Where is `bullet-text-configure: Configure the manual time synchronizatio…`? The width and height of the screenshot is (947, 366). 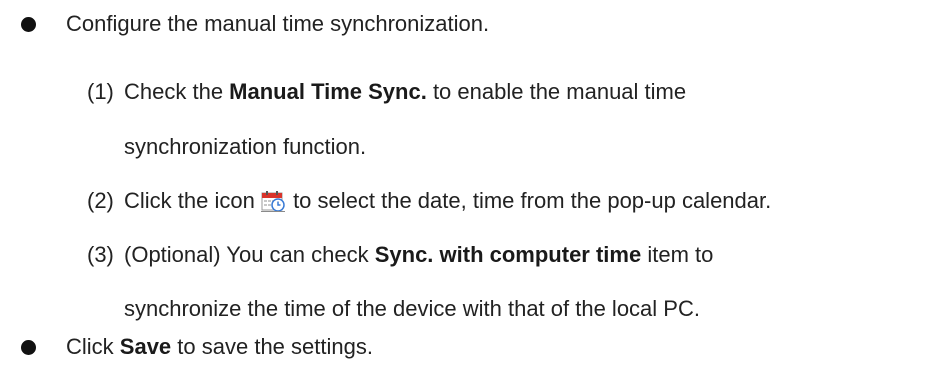
bullet-text-configure: Configure the manual time synchronizatio… is located at coordinates (278, 23).